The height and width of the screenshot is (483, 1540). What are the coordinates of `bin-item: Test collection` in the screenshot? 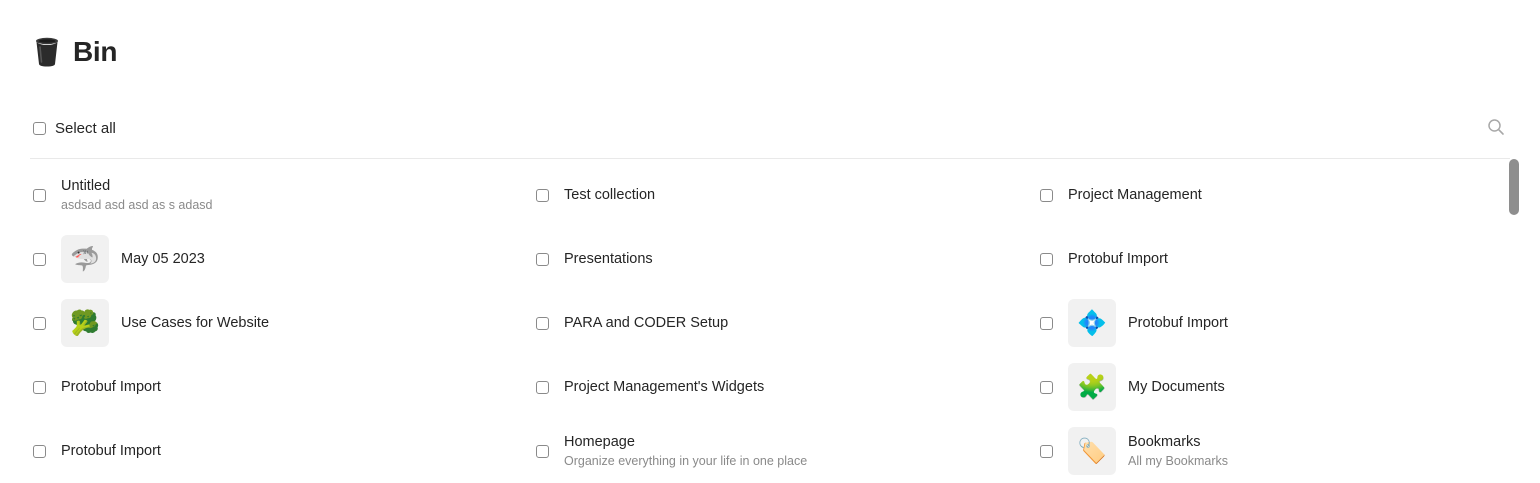 It's located at (771, 195).